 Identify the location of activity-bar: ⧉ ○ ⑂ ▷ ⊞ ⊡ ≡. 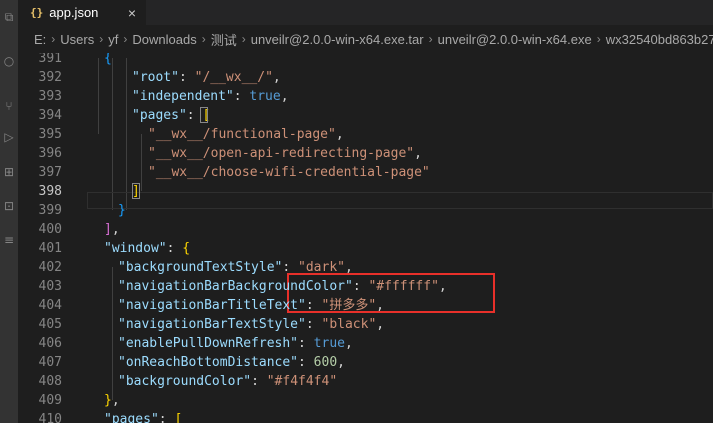
(9, 211).